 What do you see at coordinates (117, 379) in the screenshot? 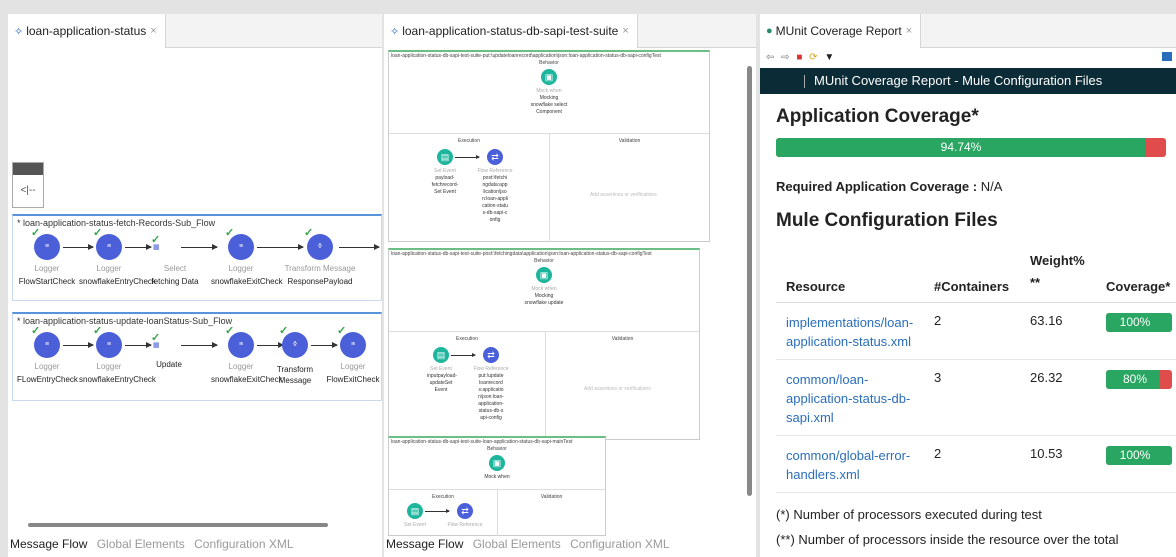
I see `node-name: snowflakeEntryCheck` at bounding box center [117, 379].